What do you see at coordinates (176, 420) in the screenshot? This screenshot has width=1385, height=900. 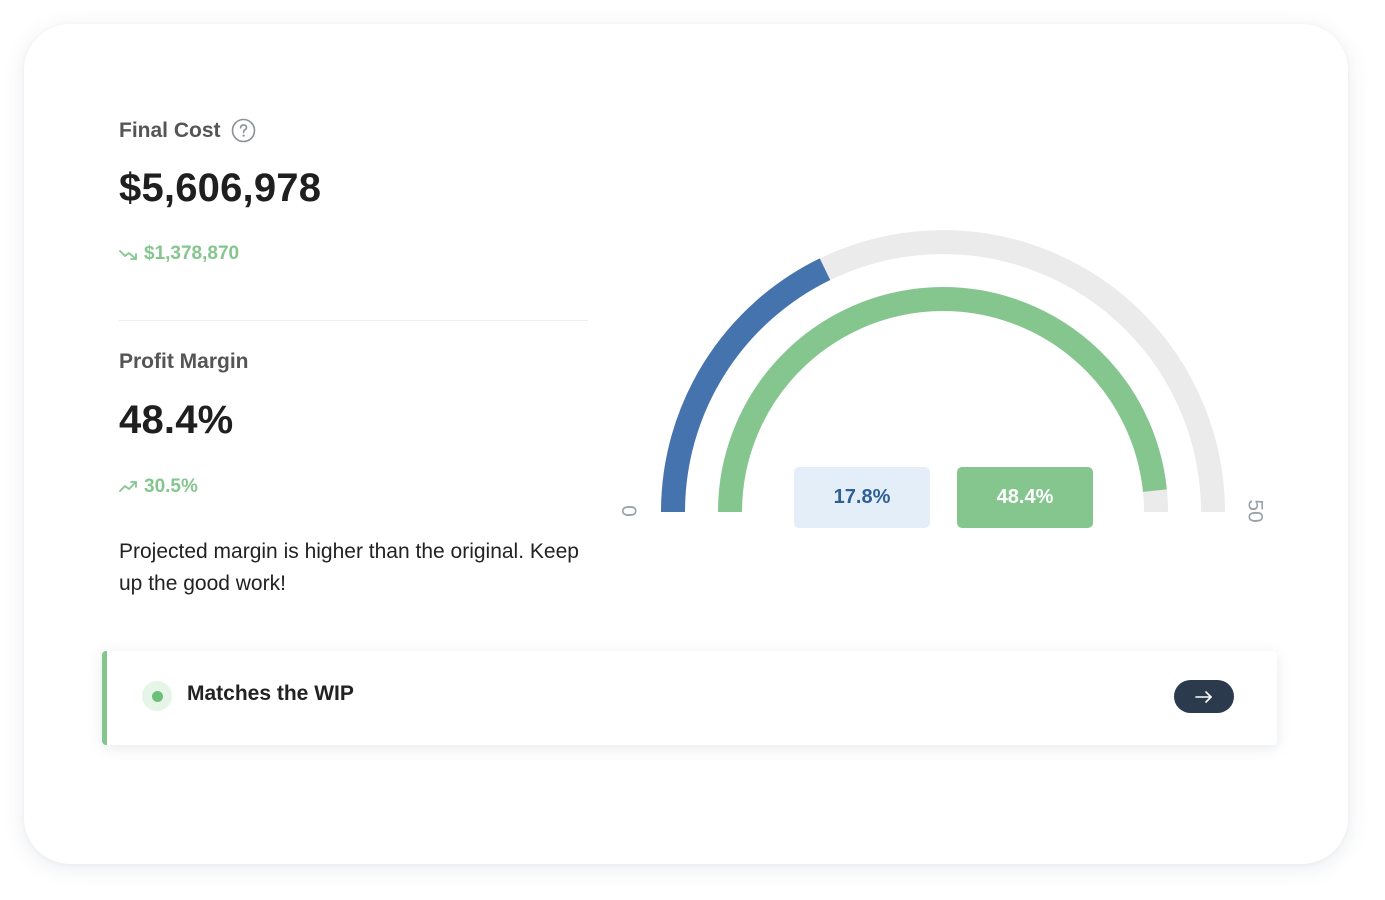 I see `profit-margin-value: 48.4%` at bounding box center [176, 420].